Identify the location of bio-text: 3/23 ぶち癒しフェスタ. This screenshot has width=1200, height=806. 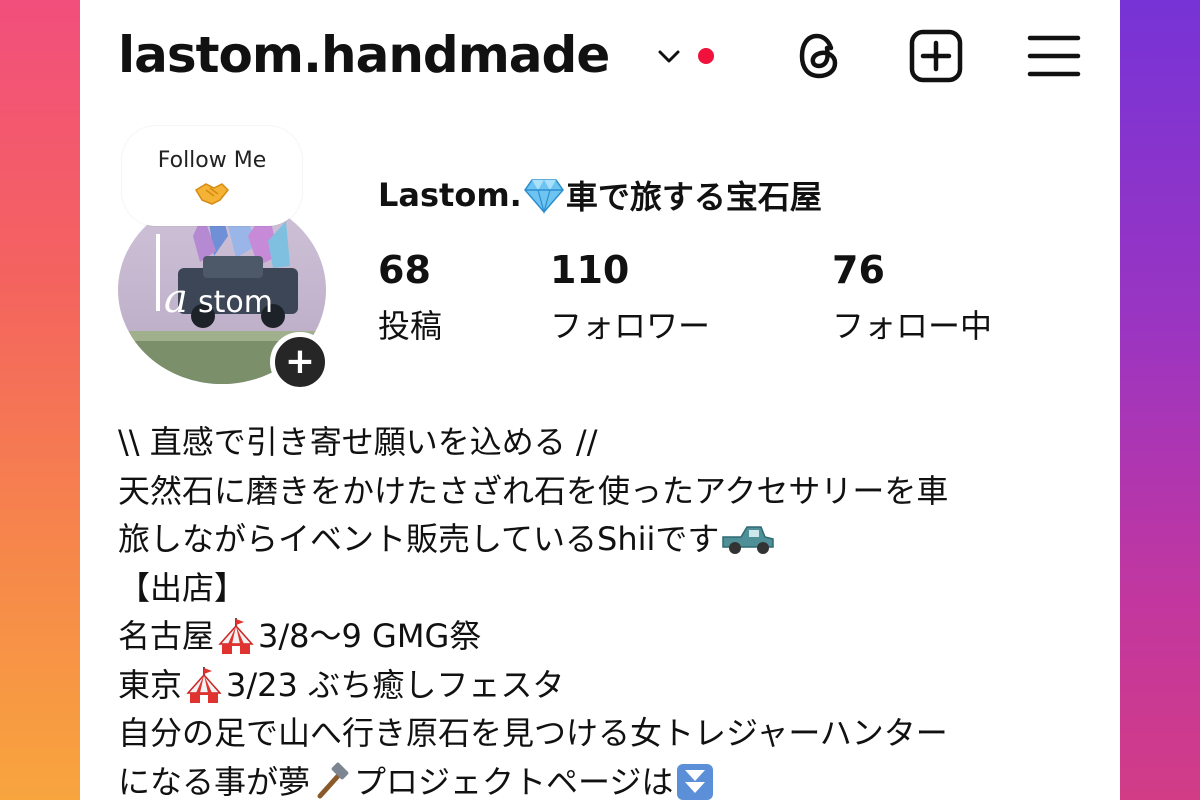
(395, 685).